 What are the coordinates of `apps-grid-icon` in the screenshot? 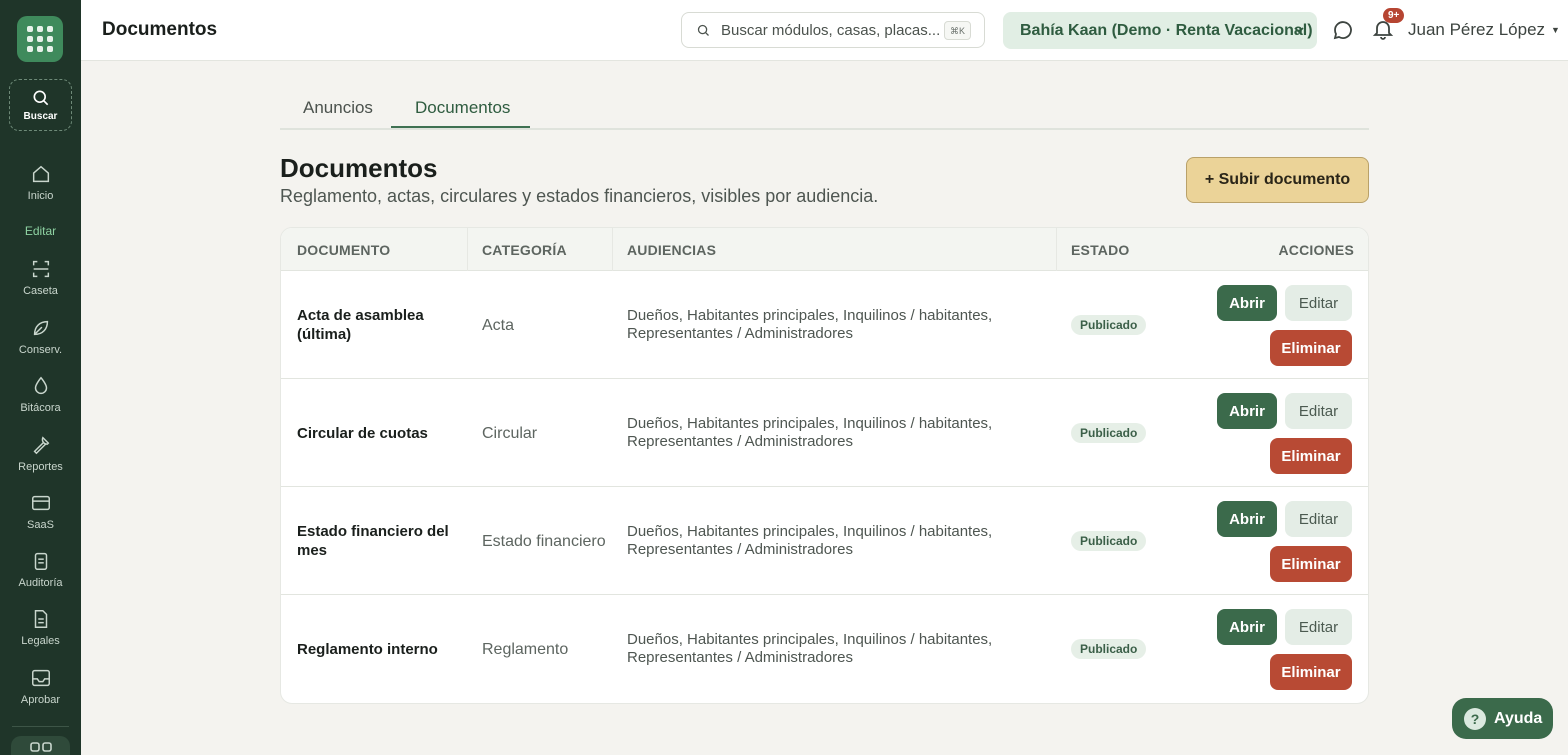 It's located at (40, 39).